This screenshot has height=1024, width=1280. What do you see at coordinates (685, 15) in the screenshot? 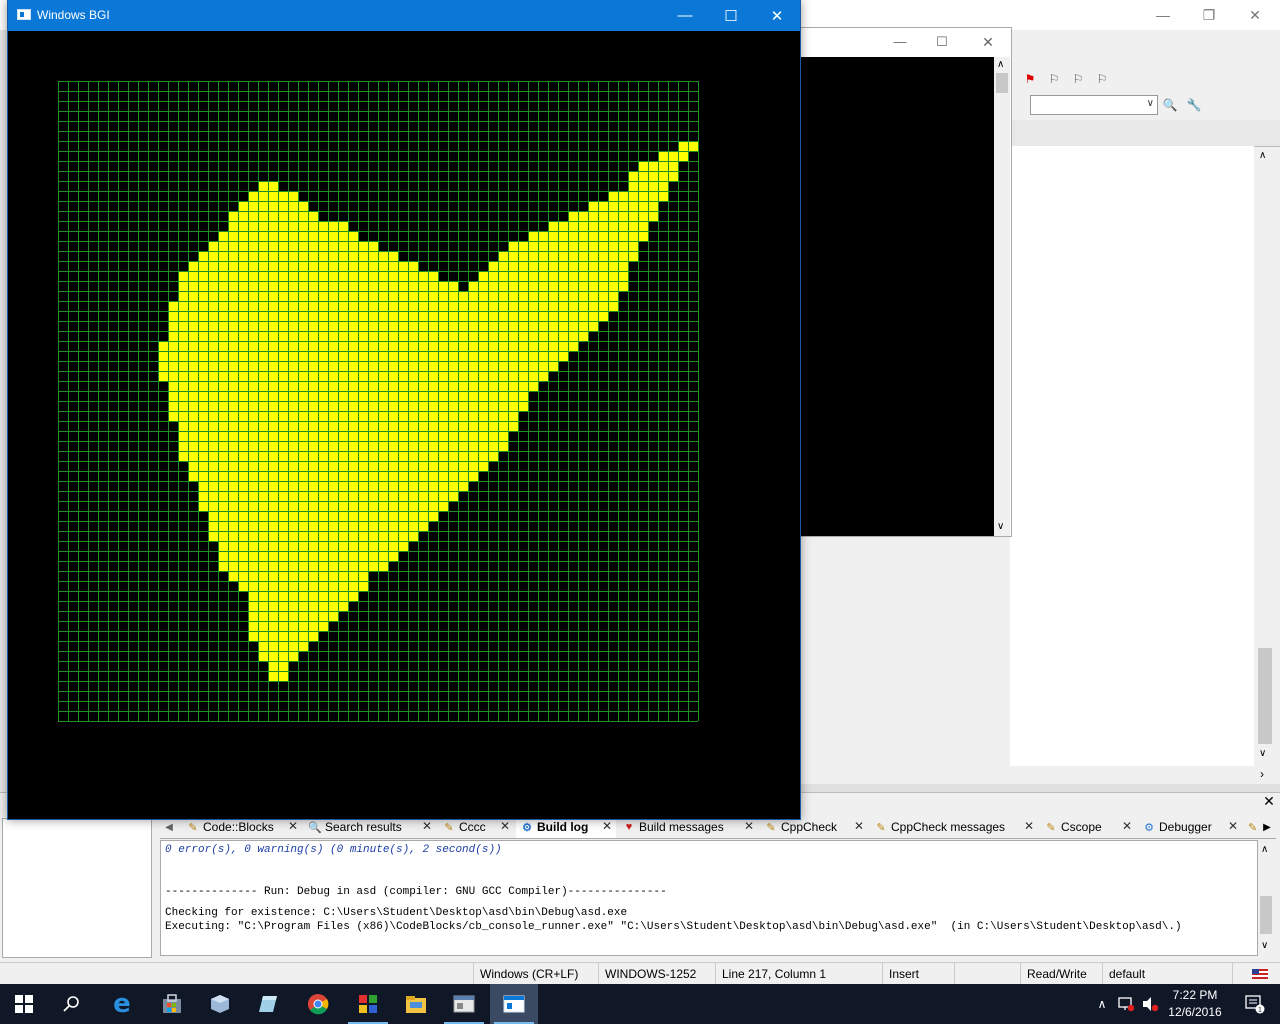
I see `bgi-minimize-button: —` at bounding box center [685, 15].